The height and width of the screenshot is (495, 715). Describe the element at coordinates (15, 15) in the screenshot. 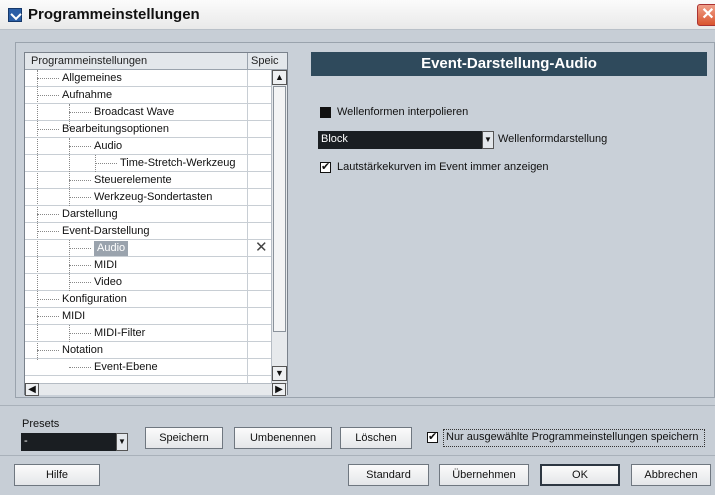

I see `app-icon` at that location.